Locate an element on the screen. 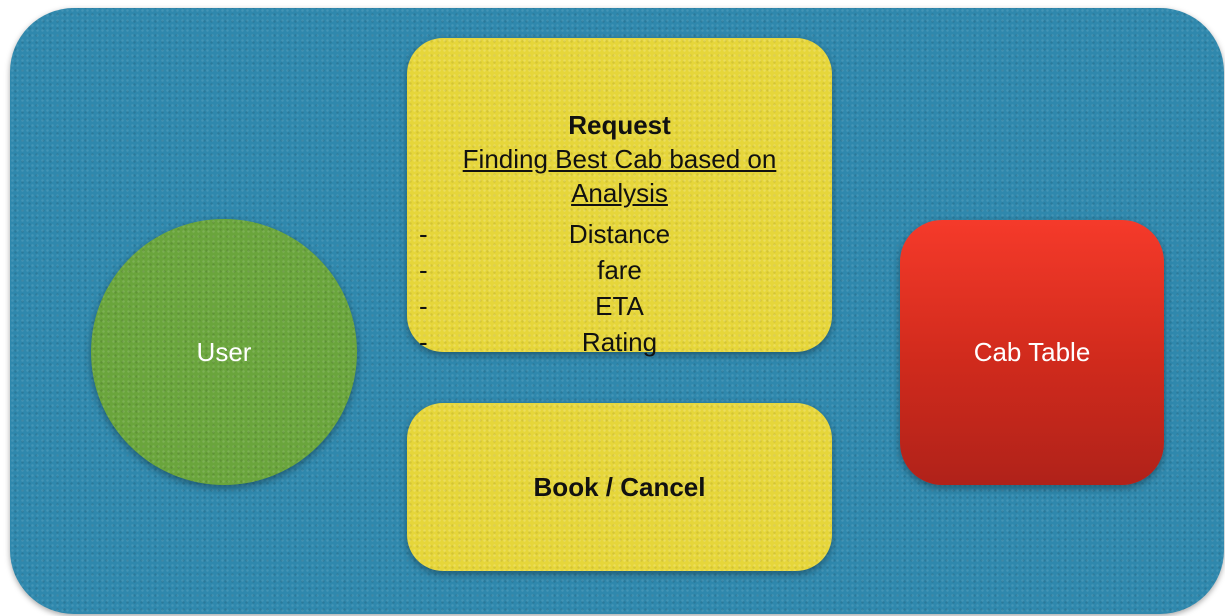 This screenshot has width=1225, height=616. criteria-item-distance: - Distance is located at coordinates (619, 234).